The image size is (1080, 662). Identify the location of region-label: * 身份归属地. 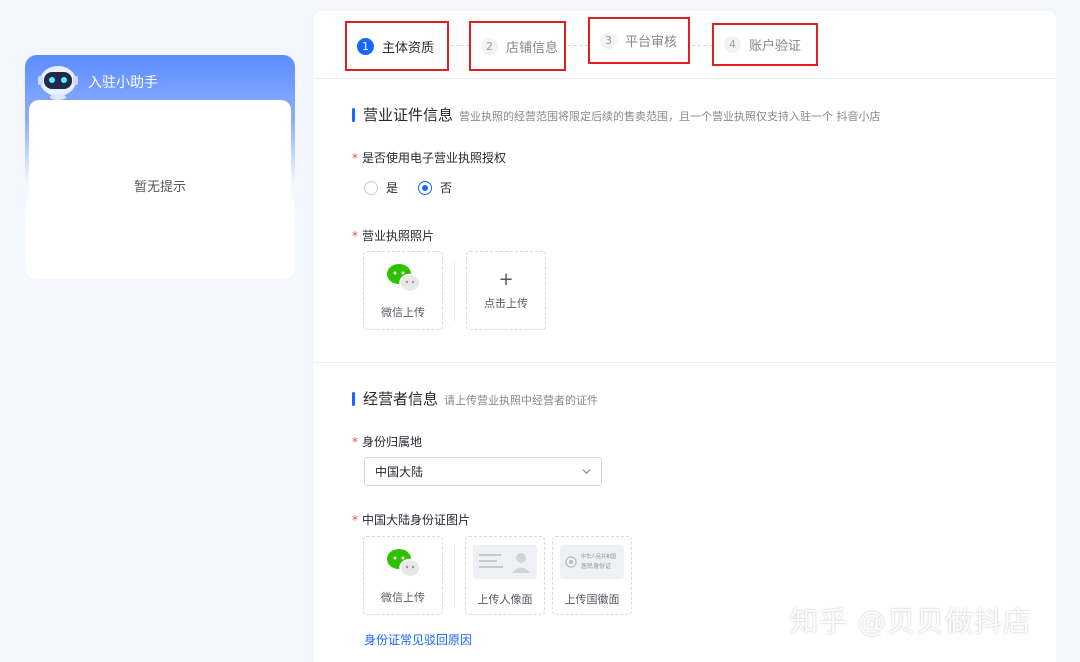
(387, 442).